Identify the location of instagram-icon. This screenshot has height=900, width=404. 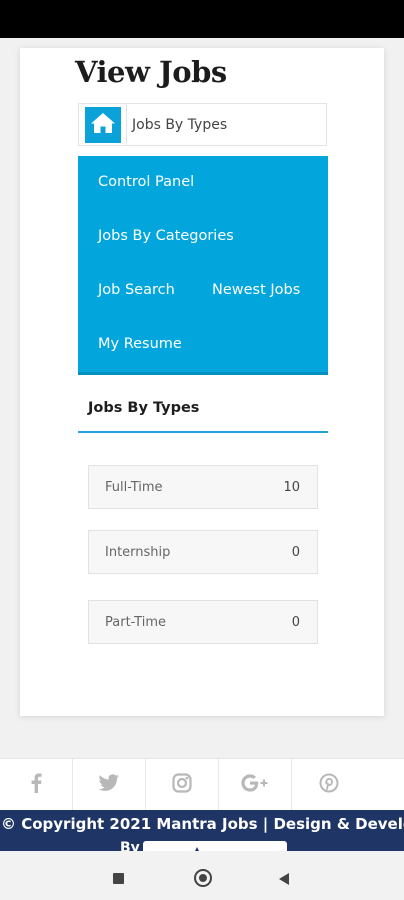
(182, 785).